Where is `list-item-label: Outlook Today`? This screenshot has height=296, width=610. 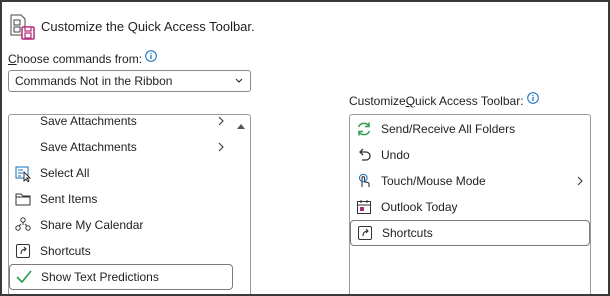
list-item-label: Outlook Today is located at coordinates (419, 207).